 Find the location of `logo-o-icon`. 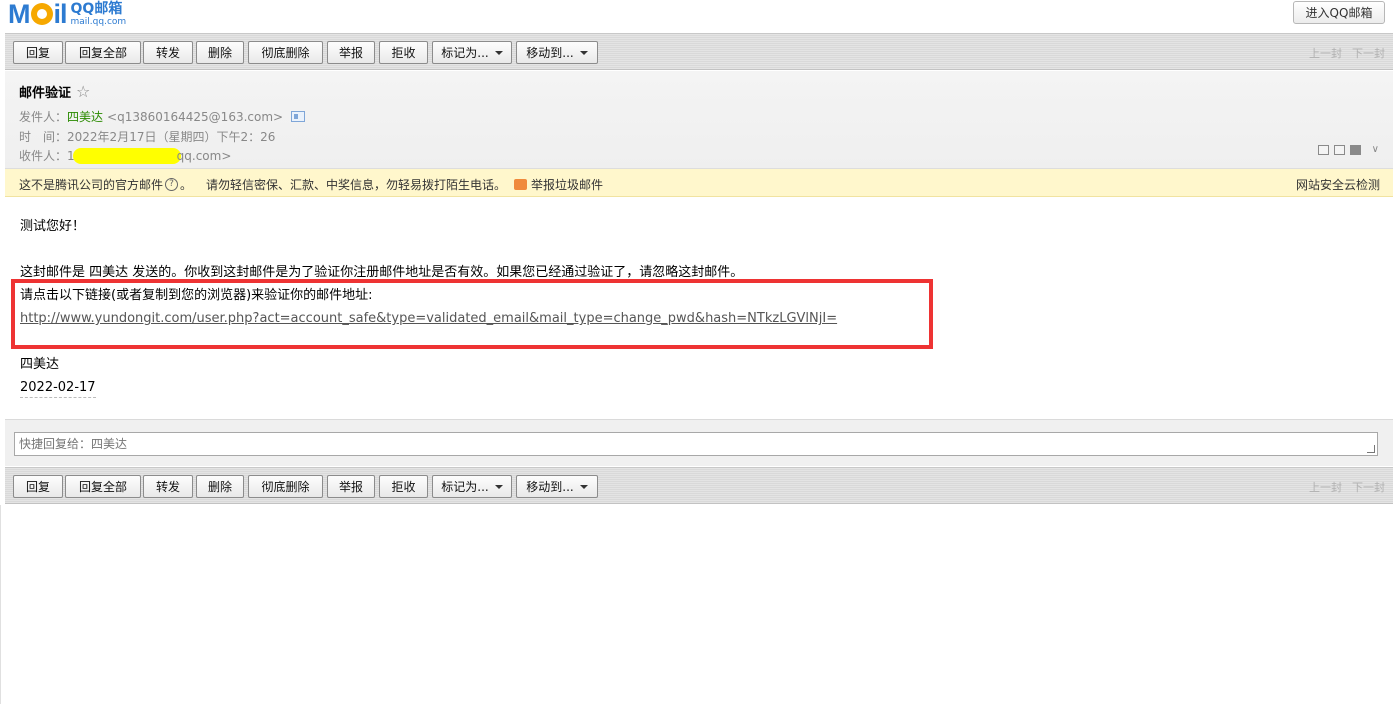

logo-o-icon is located at coordinates (41, 14).